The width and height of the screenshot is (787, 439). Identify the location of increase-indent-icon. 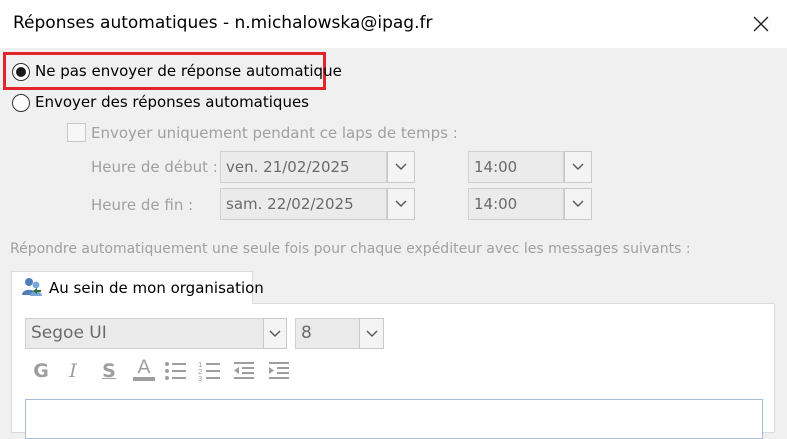
(279, 370).